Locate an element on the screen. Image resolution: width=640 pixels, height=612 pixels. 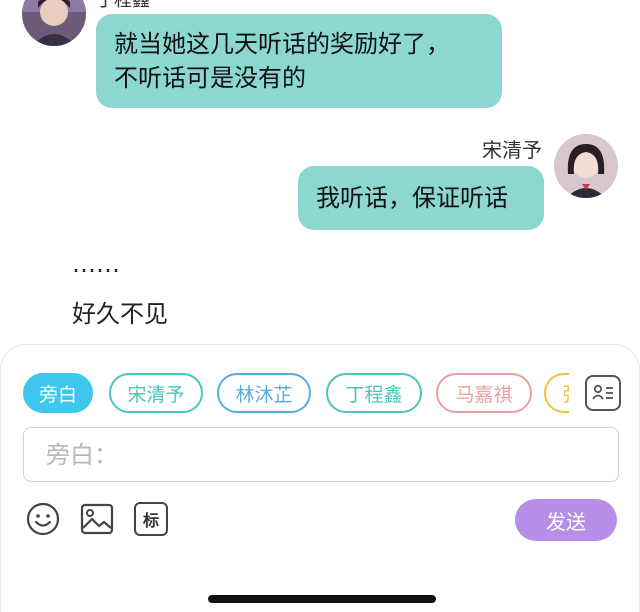
mark-label: 标 is located at coordinates (151, 519).